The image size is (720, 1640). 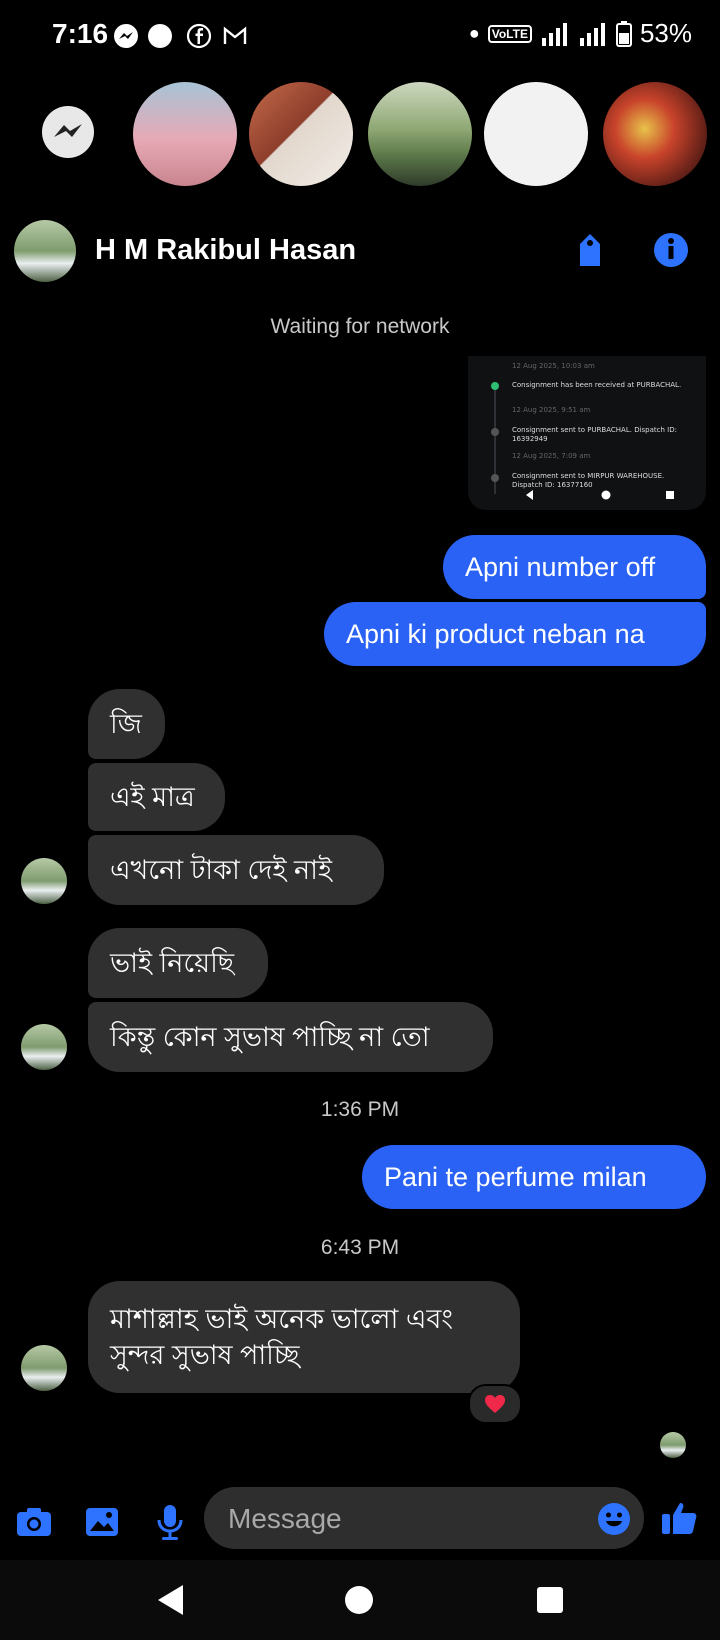 I want to click on network-status: Waiting for network, so click(x=360, y=326).